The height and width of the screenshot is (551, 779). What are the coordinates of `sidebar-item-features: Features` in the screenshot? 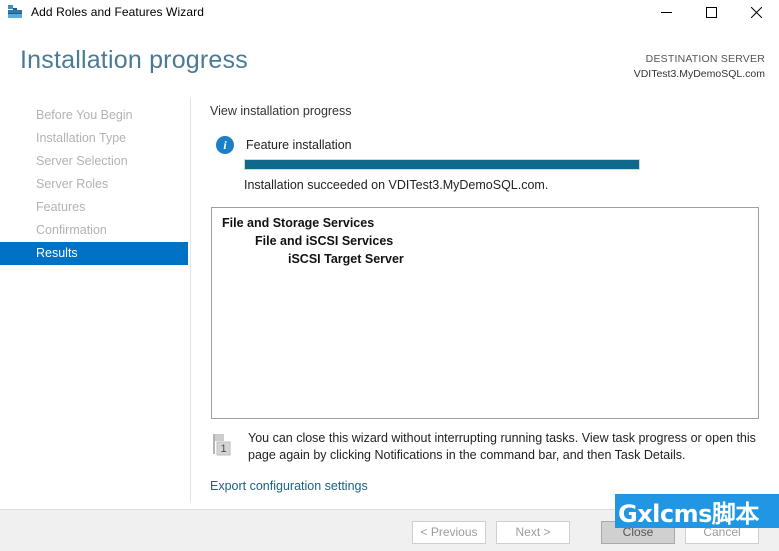 It's located at (95, 207).